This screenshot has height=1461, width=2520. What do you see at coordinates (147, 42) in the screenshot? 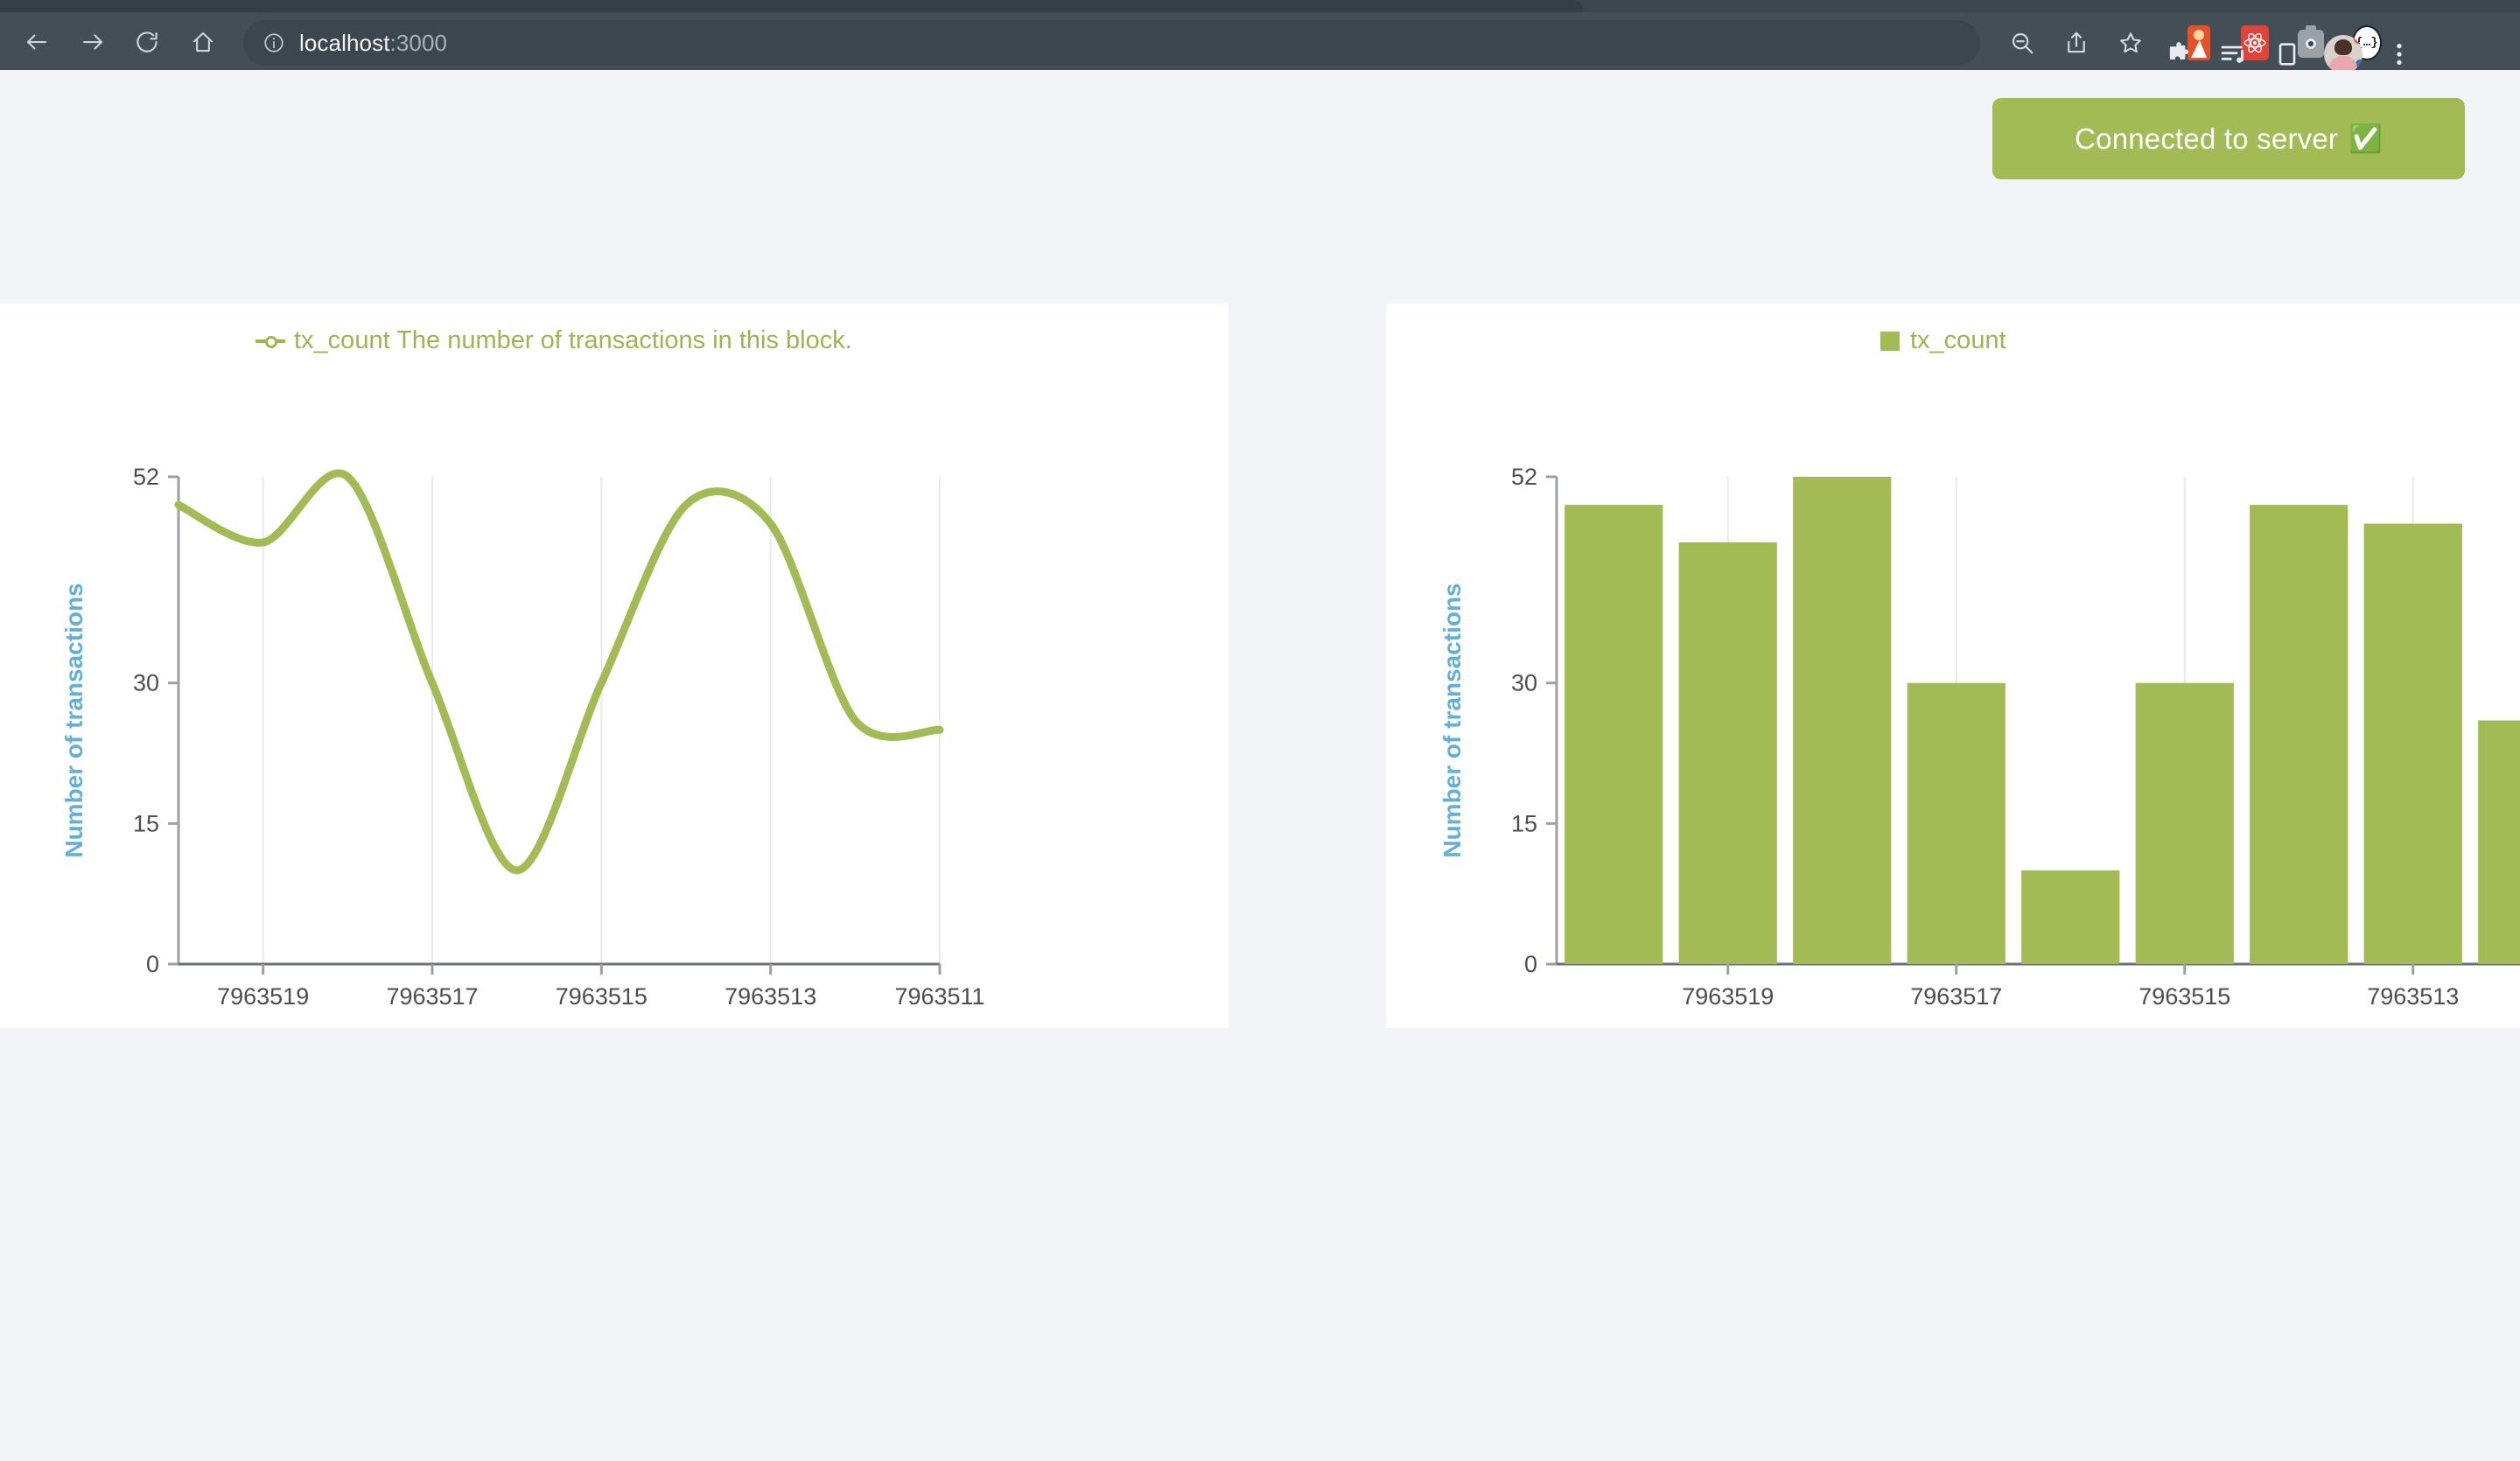
I see `reload-icon` at bounding box center [147, 42].